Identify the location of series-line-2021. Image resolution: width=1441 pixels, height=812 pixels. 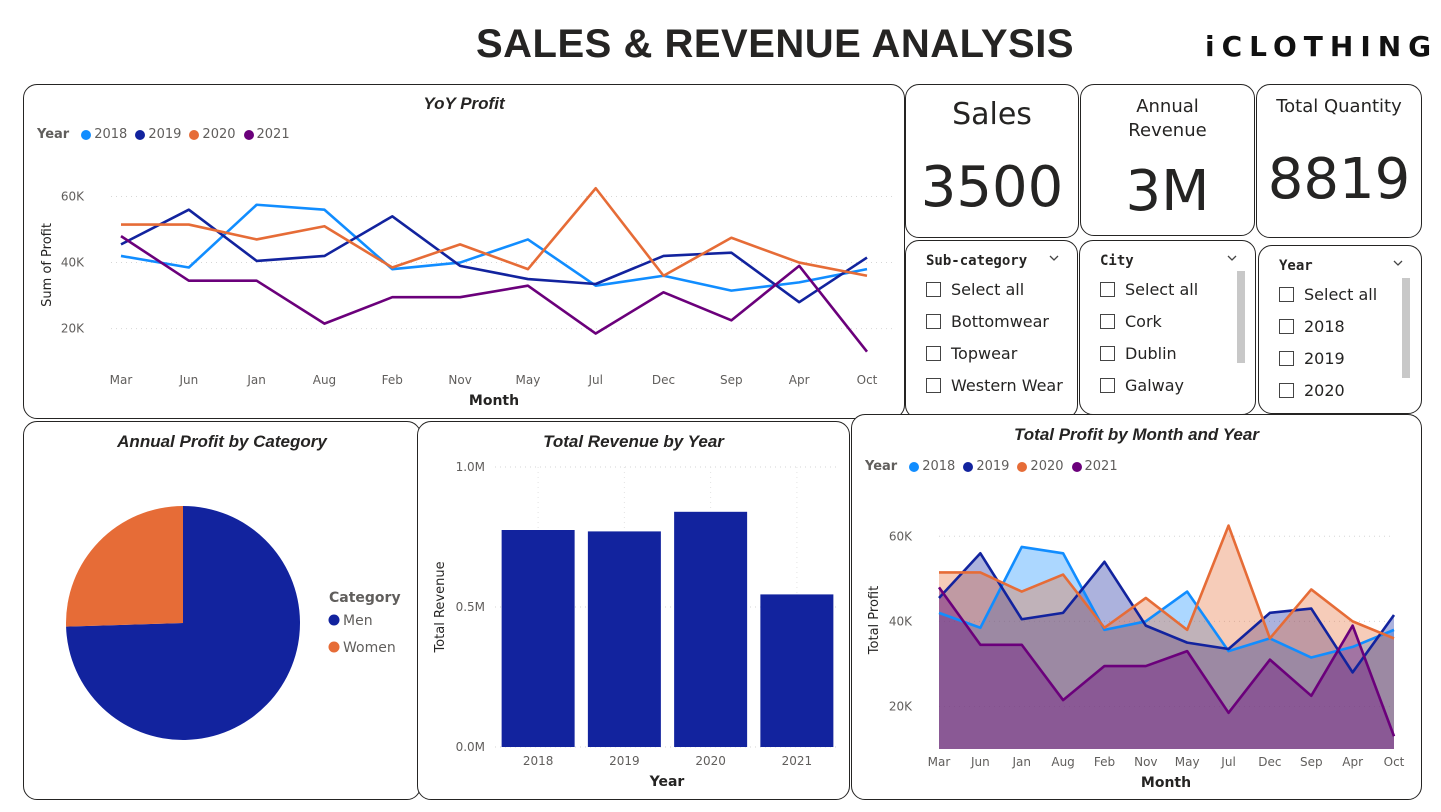
(494, 294).